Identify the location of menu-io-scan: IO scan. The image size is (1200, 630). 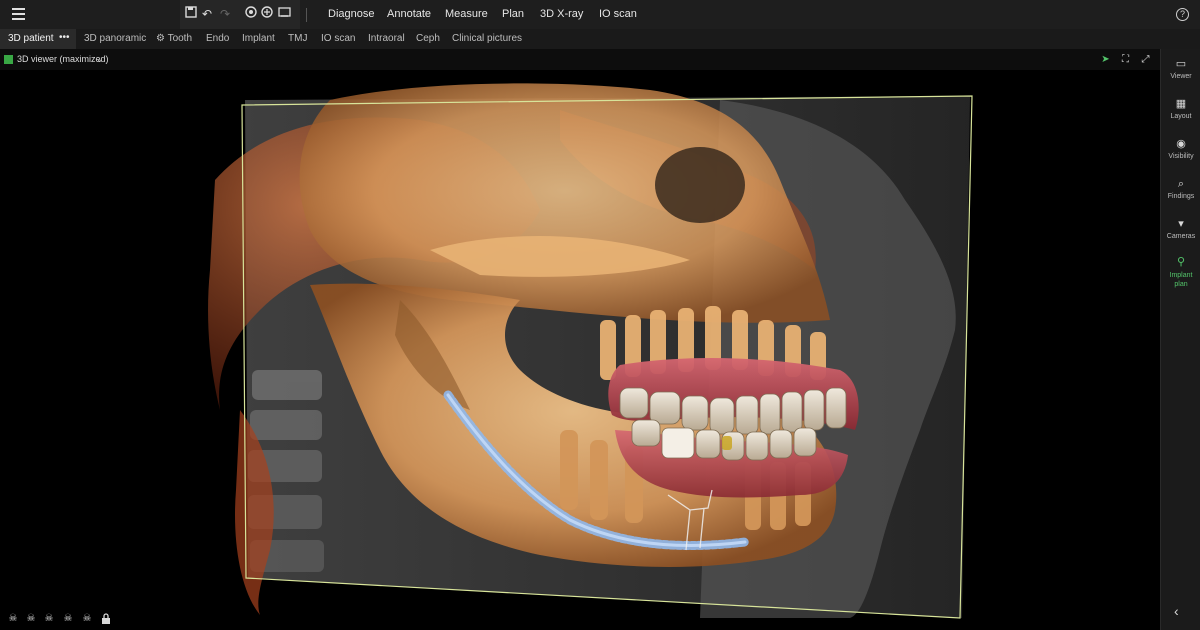
(618, 14).